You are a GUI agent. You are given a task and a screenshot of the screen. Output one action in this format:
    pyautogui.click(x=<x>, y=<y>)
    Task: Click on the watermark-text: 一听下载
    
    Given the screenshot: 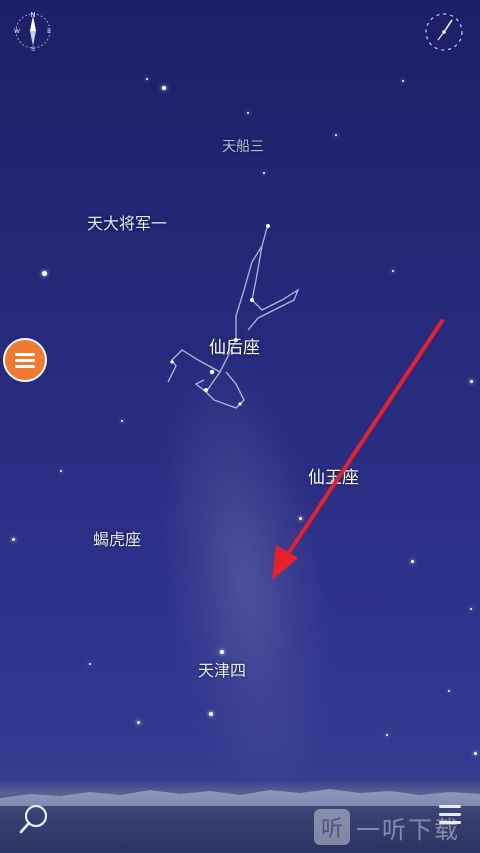 What is the action you would take?
    pyautogui.click(x=408, y=829)
    